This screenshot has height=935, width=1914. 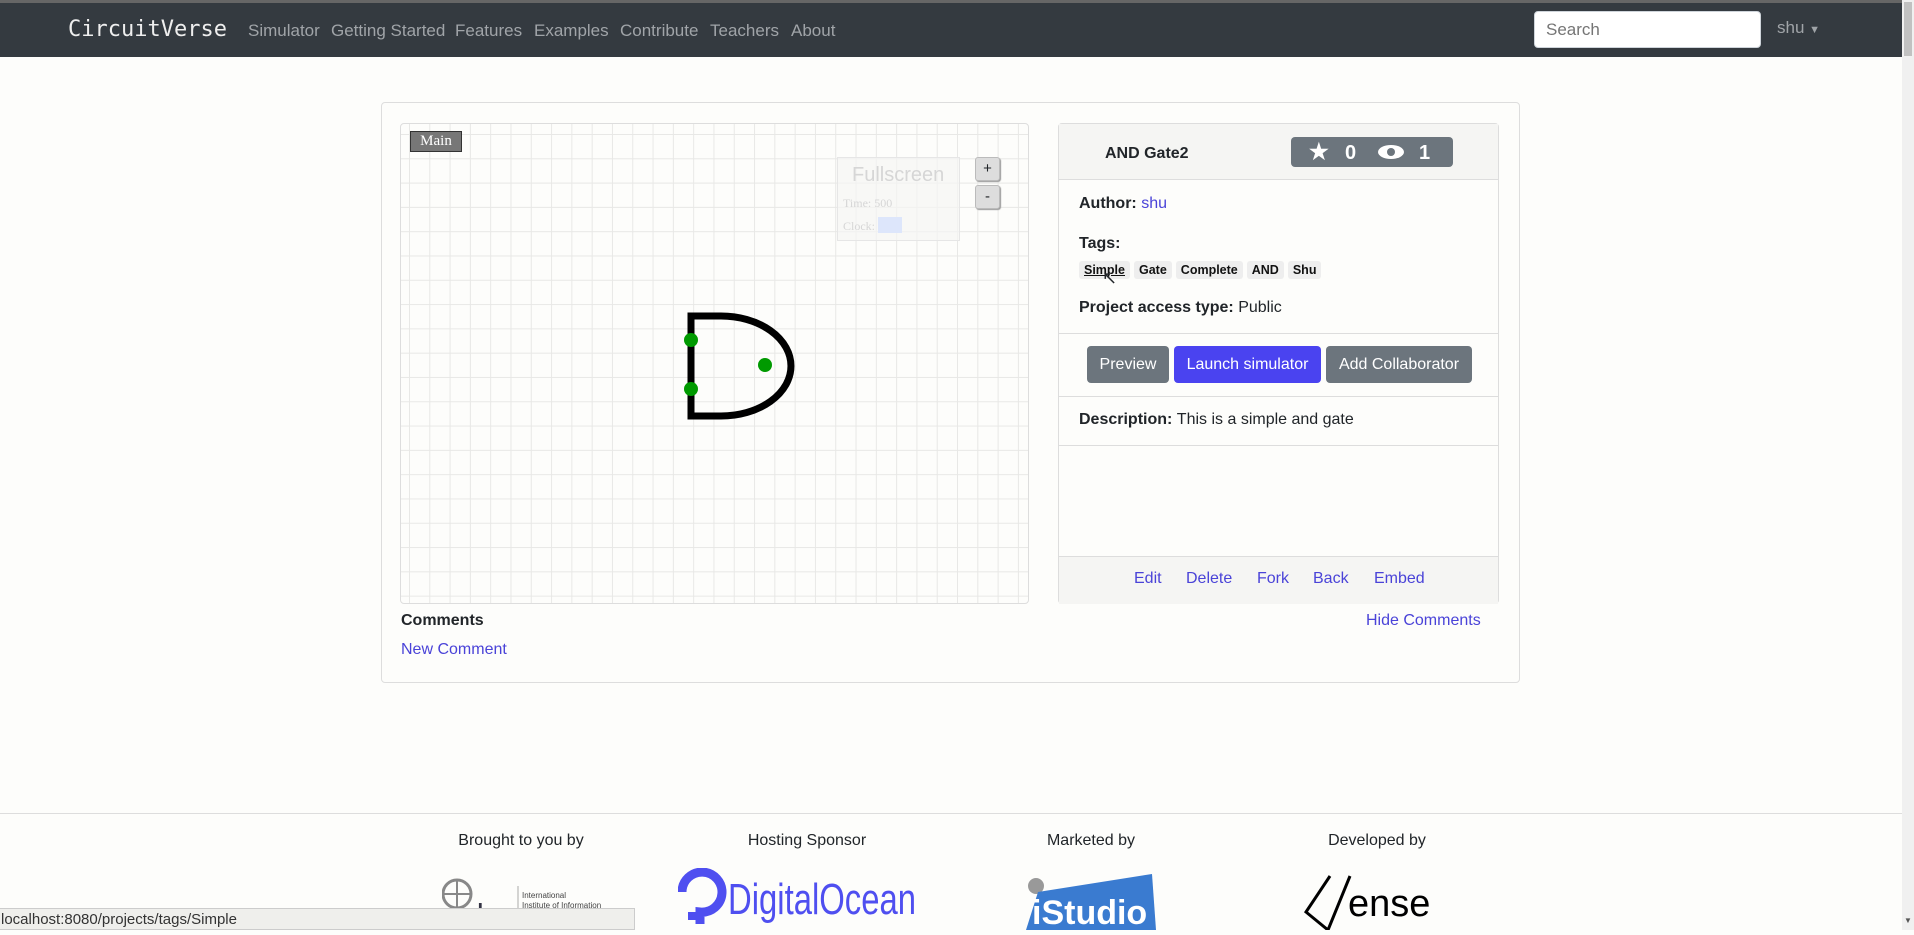 I want to click on footer-heading: Developed by, so click(x=1377, y=840).